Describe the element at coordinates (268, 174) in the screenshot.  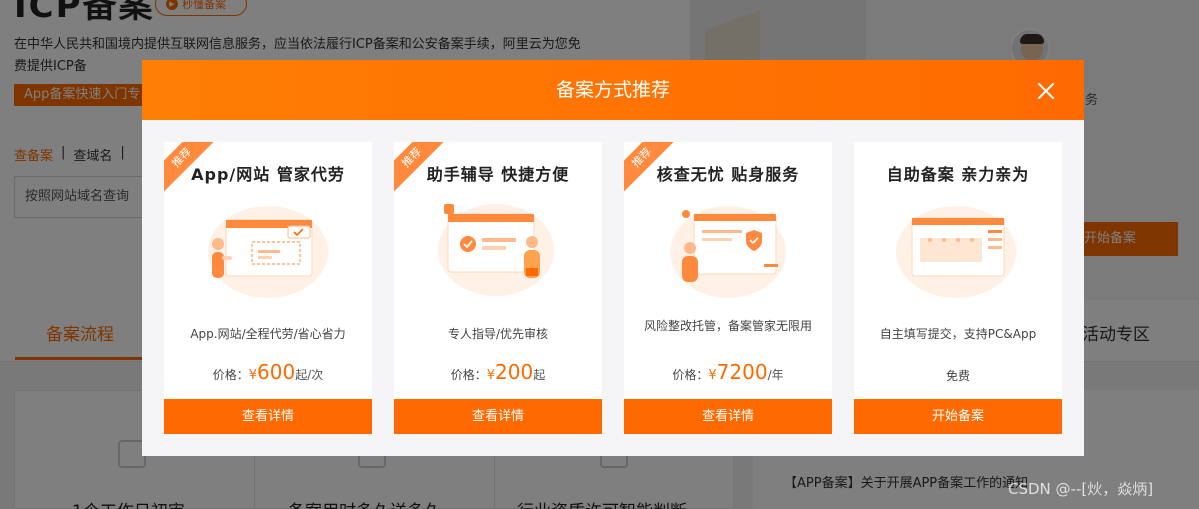
I see `card-title: App/网站 管家代劳` at that location.